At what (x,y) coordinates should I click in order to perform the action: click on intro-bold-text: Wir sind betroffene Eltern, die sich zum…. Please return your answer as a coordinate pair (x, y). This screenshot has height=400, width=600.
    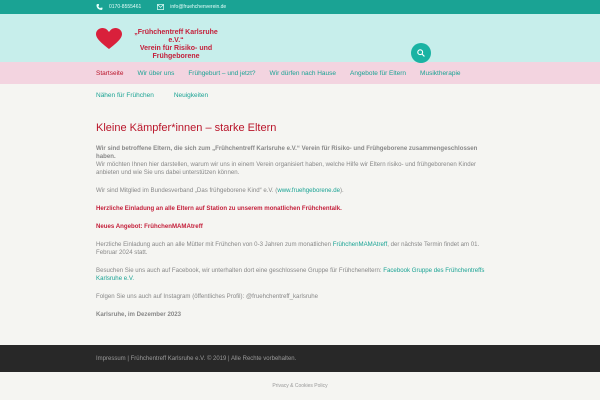
    Looking at the image, I should click on (287, 152).